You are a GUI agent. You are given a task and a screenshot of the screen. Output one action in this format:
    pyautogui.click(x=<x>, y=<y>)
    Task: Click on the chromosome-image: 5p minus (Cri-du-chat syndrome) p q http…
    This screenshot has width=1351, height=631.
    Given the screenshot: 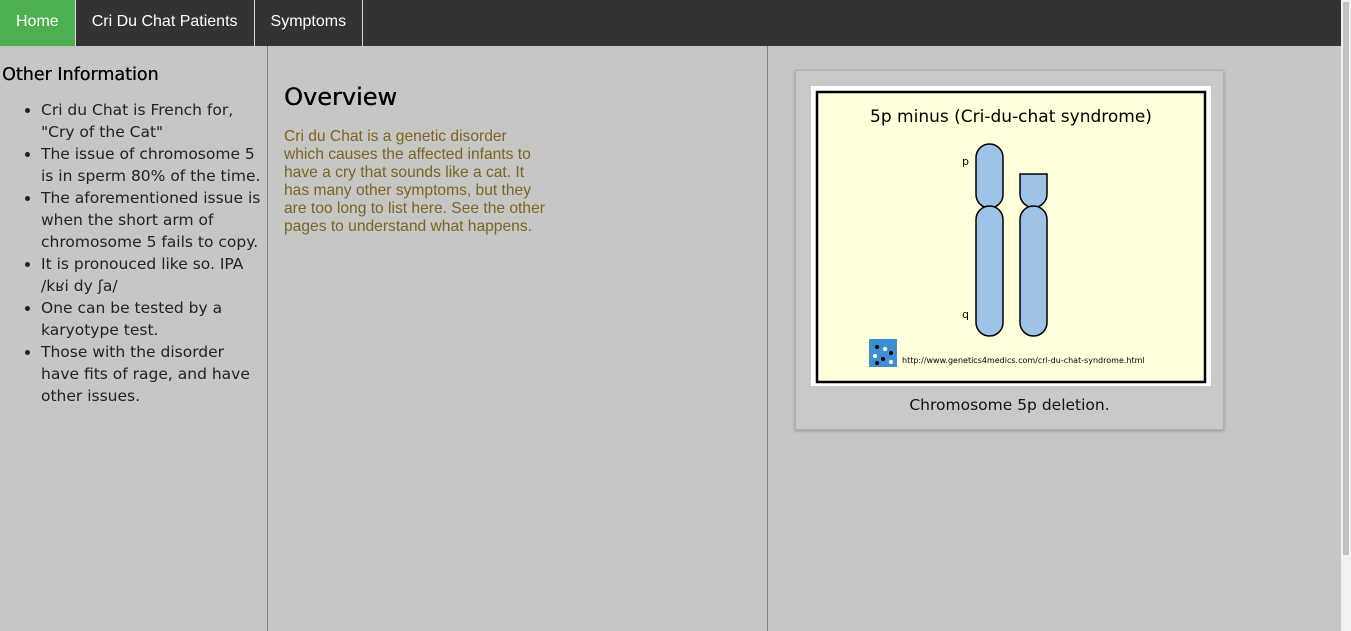 What is the action you would take?
    pyautogui.click(x=1011, y=236)
    